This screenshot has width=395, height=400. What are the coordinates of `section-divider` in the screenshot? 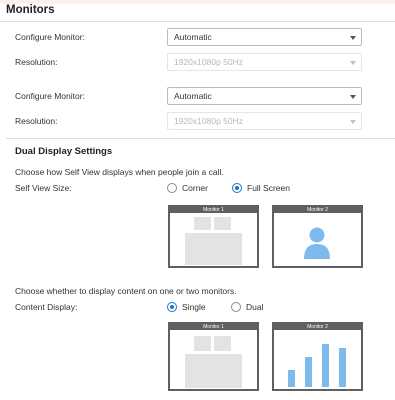 It's located at (200, 138).